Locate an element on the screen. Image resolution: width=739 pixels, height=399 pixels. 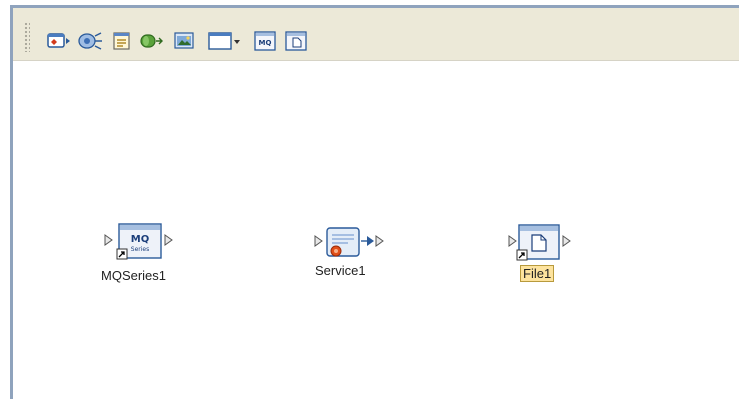
mqseries-component: MQ Series is located at coordinates (143, 242).